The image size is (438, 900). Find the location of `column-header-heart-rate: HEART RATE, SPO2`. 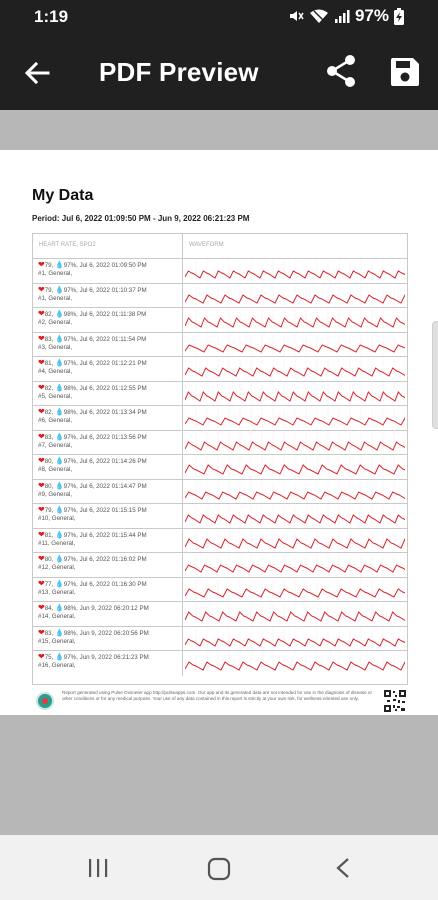

column-header-heart-rate: HEART RATE, SPO2 is located at coordinates (108, 246).